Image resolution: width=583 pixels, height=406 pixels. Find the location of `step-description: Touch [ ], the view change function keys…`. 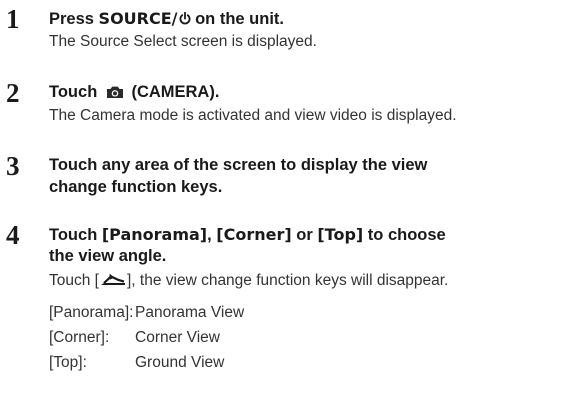

step-description: Touch [ ], the view change function keys… is located at coordinates (248, 281).